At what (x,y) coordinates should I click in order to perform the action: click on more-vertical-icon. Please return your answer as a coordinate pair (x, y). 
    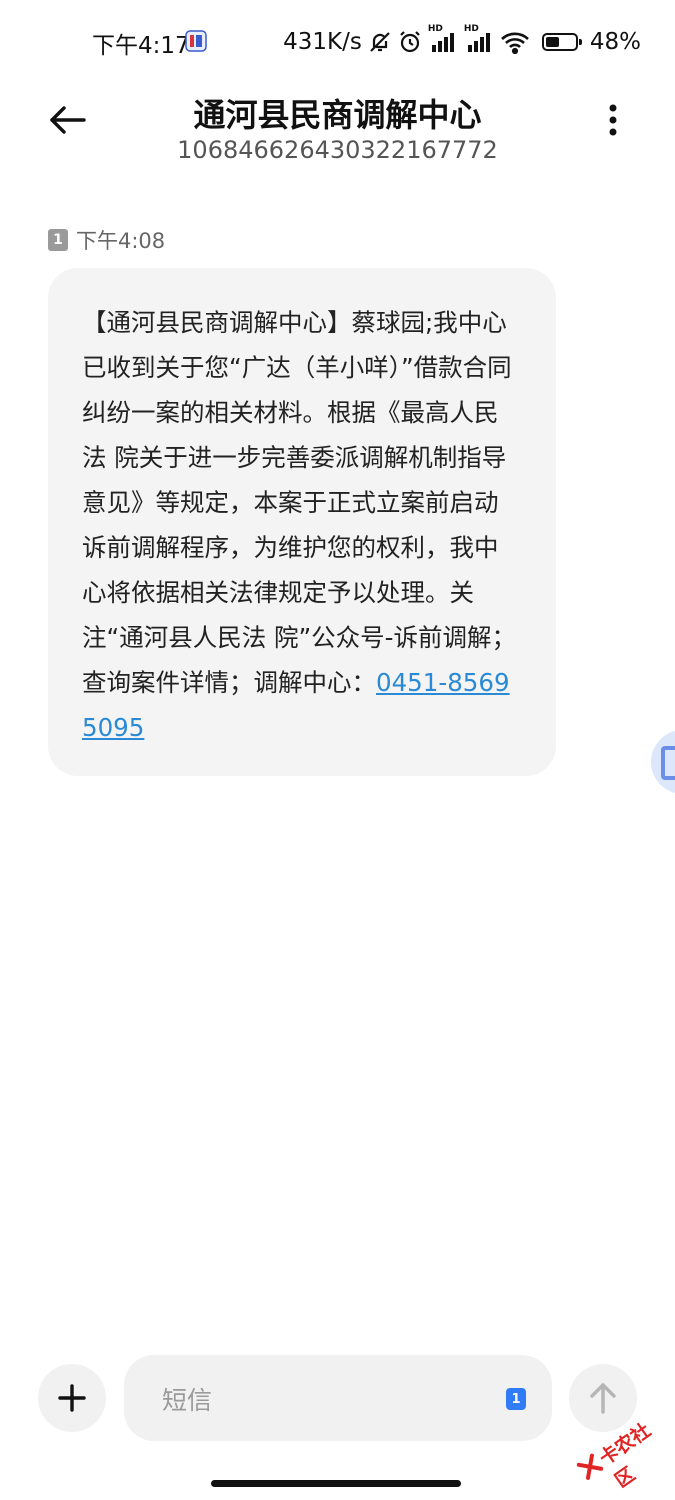
    Looking at the image, I should click on (613, 120).